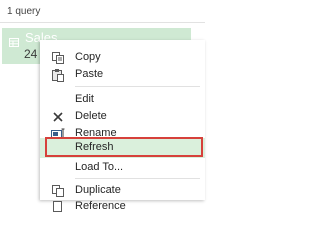 This screenshot has width=320, height=240. I want to click on copy-icon, so click(58, 58).